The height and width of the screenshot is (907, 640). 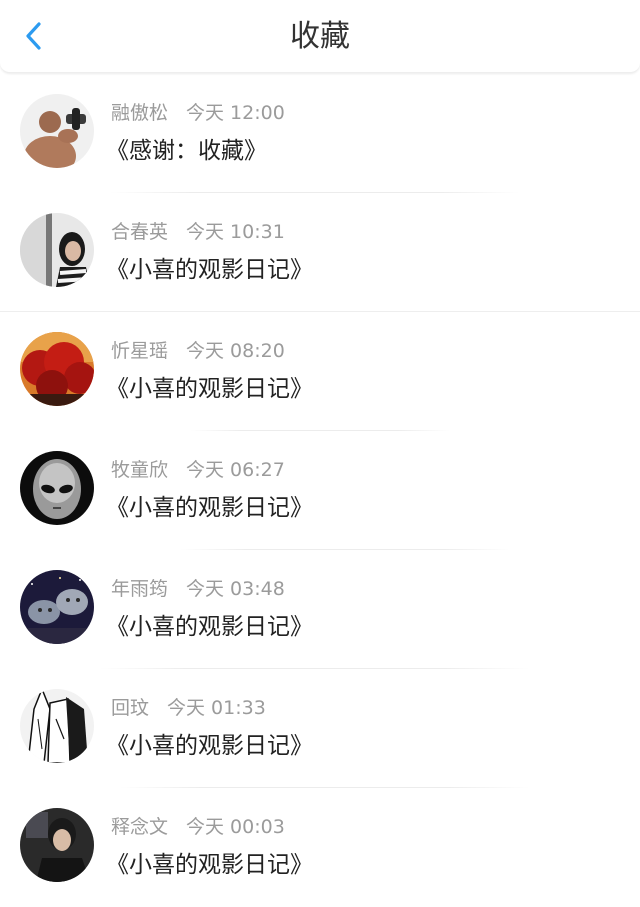 What do you see at coordinates (235, 351) in the screenshot?
I see `timestamp: 今天 08:20` at bounding box center [235, 351].